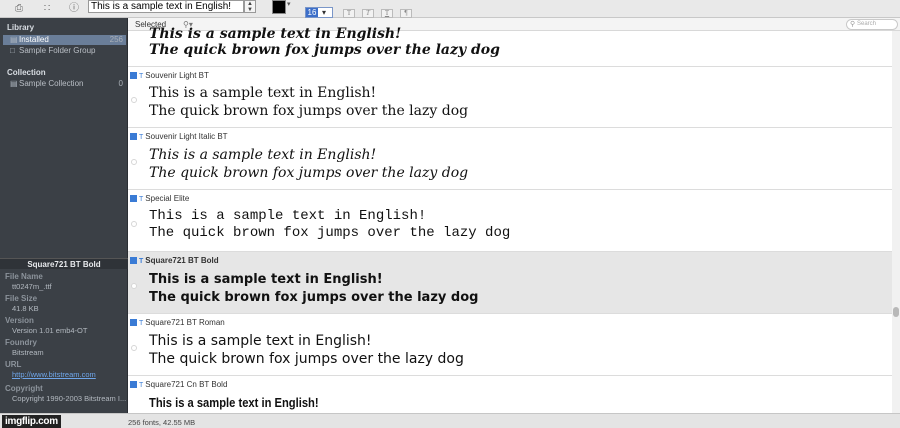  I want to click on sidebar-item-count: 0, so click(120, 83).